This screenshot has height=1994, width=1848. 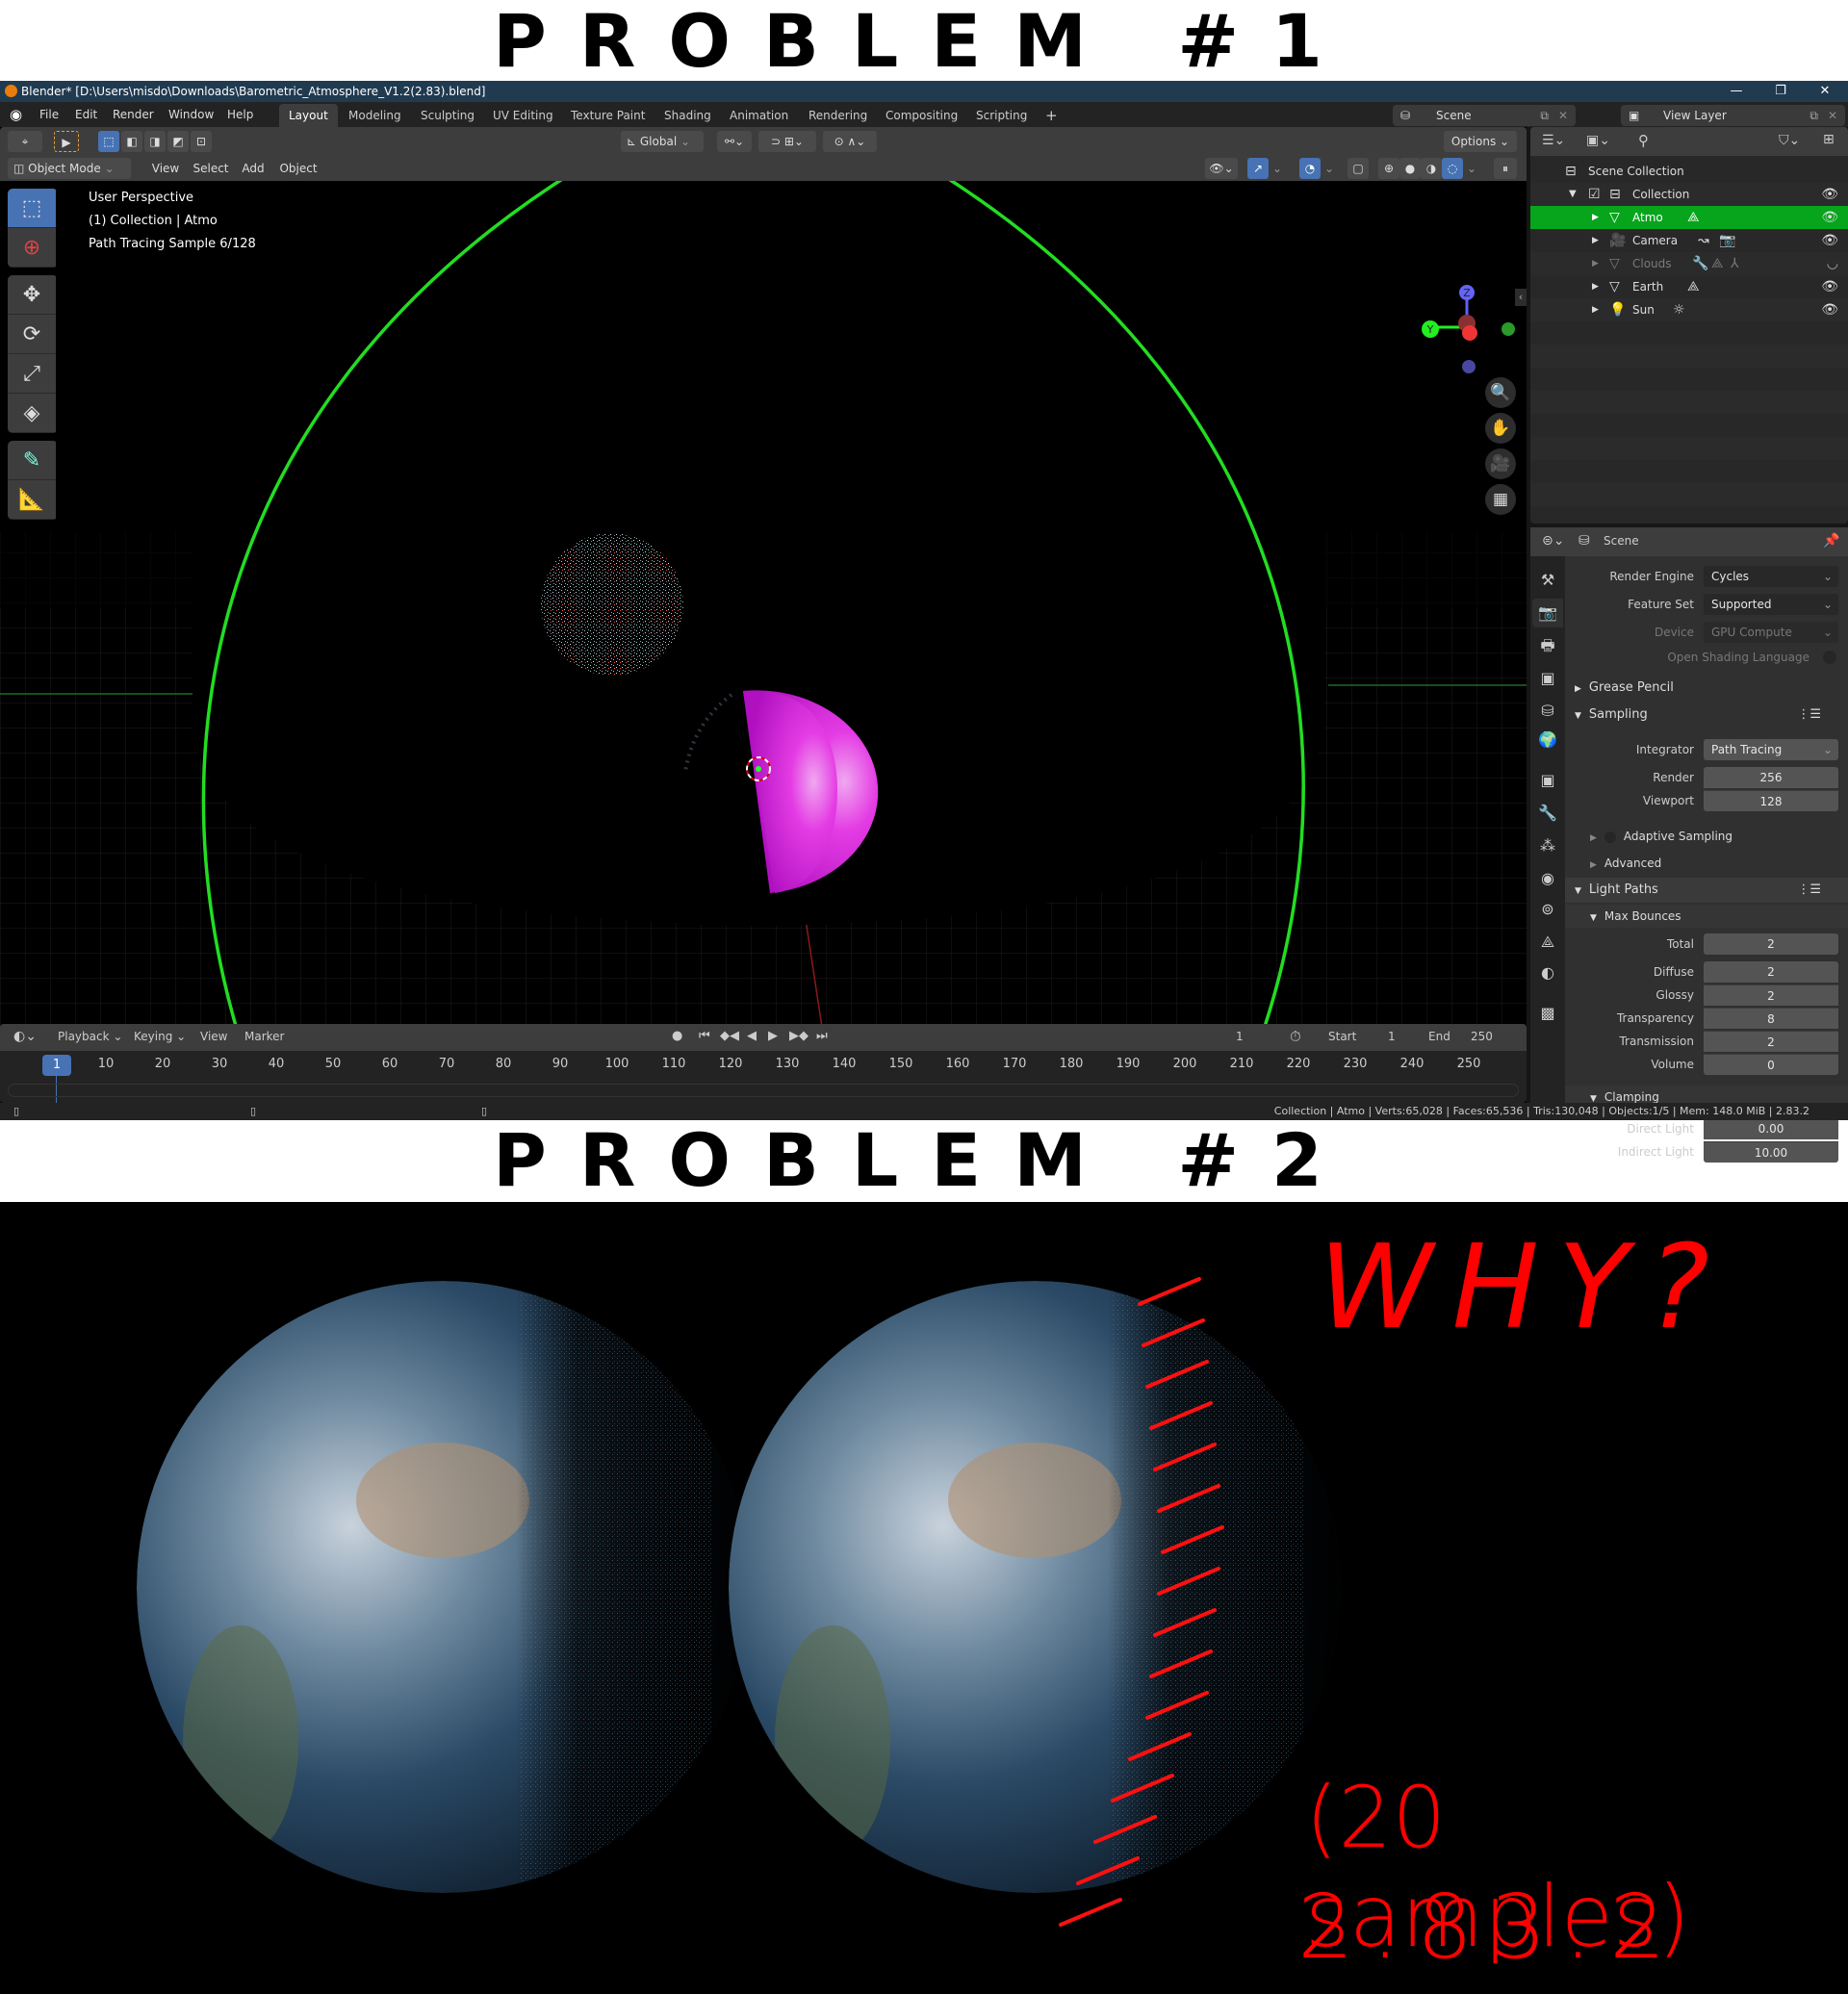 I want to click on camera-view-icon: 🎥, so click(x=1500, y=463).